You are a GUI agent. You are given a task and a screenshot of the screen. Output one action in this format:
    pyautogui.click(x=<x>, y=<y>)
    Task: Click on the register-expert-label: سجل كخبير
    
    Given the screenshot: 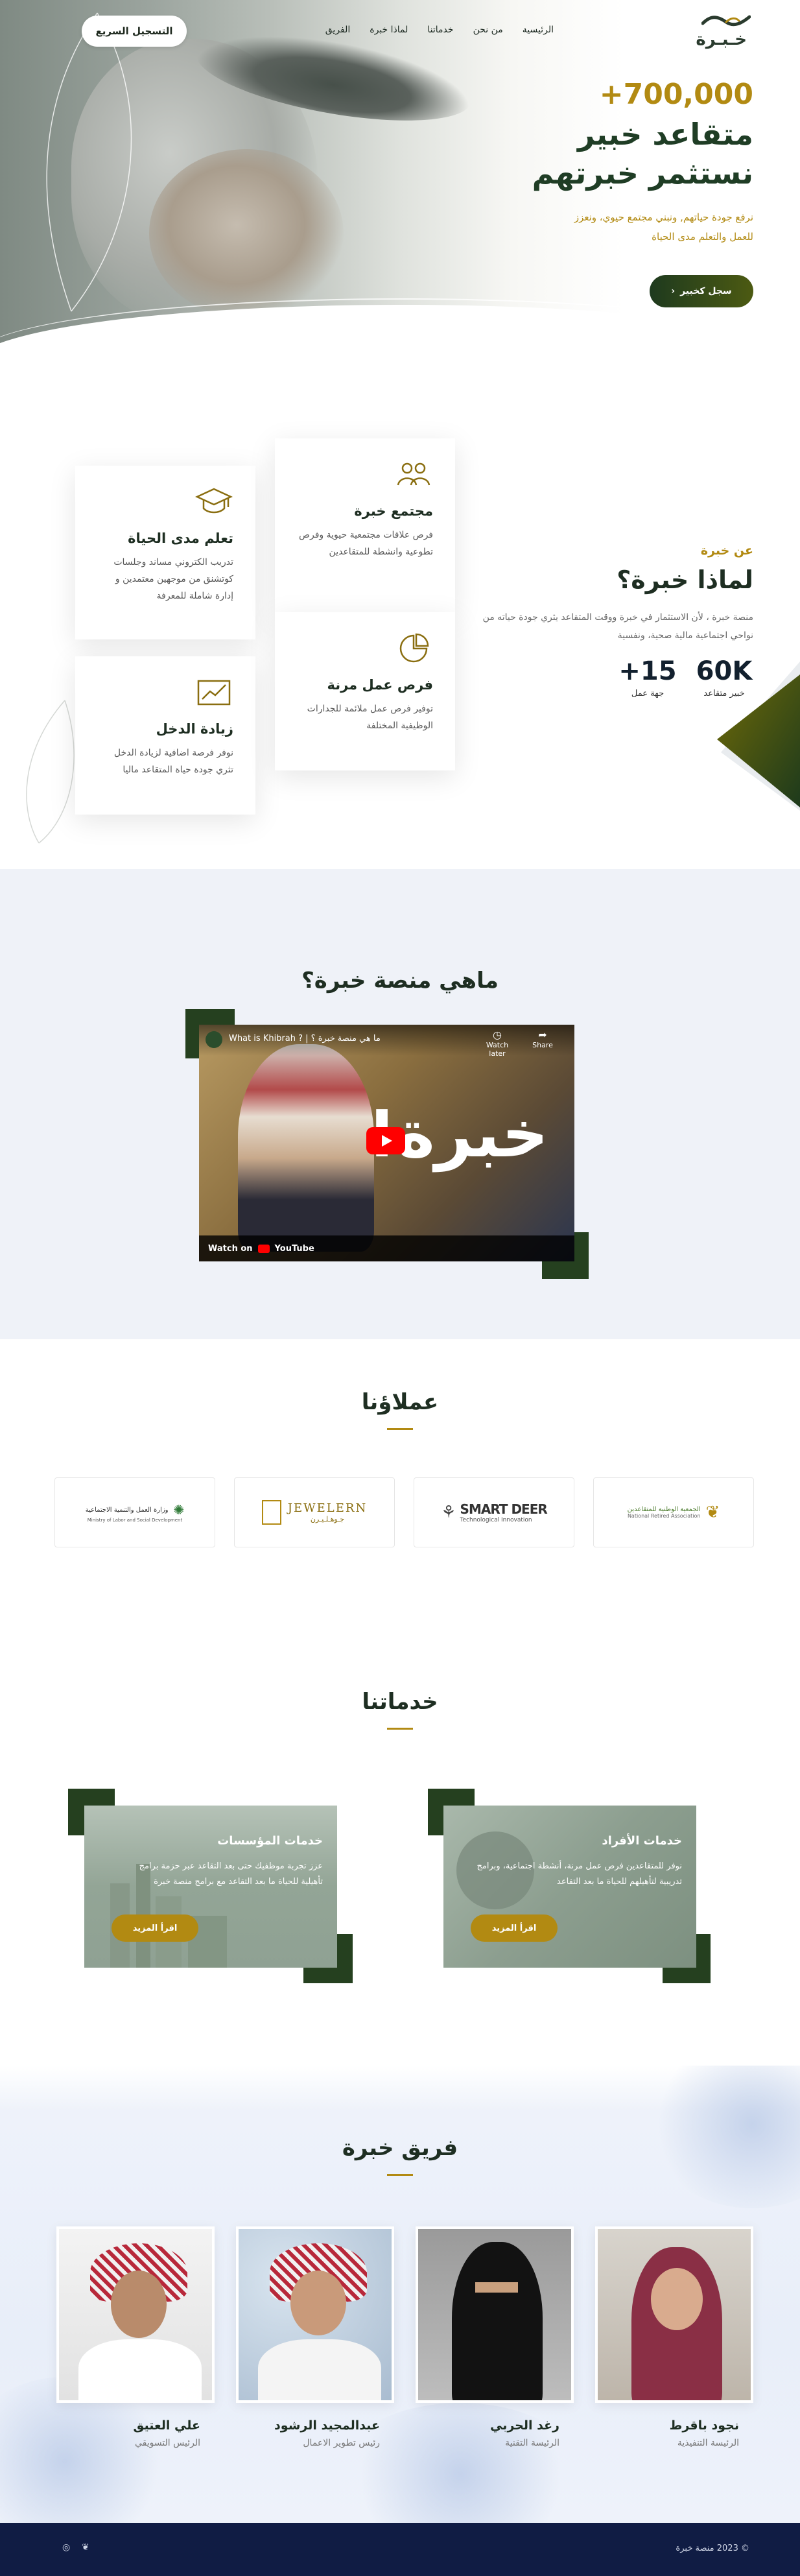 What is the action you would take?
    pyautogui.click(x=706, y=291)
    